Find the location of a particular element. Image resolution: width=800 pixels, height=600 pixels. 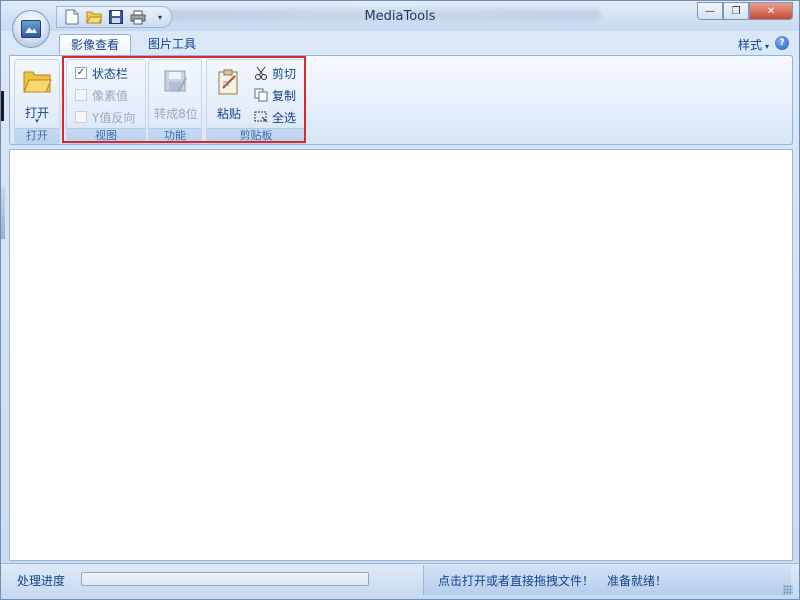

status-bar: 处理进度 点击打开或者直接拖拽文件！ 准备就绪！ is located at coordinates (400, 581).